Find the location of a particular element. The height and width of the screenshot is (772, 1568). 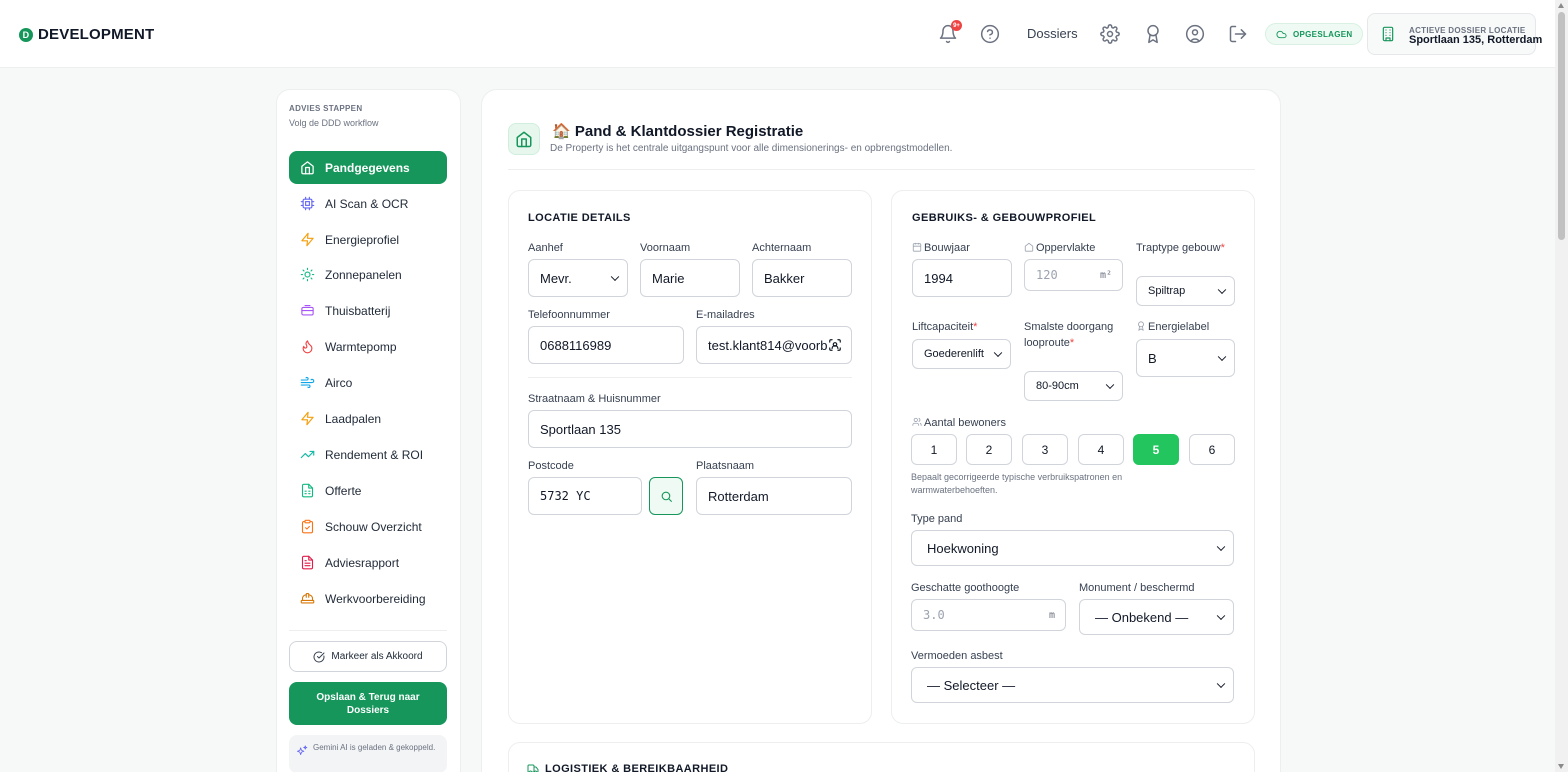

traptype-label-text: Traptype gebouw is located at coordinates (1178, 248).